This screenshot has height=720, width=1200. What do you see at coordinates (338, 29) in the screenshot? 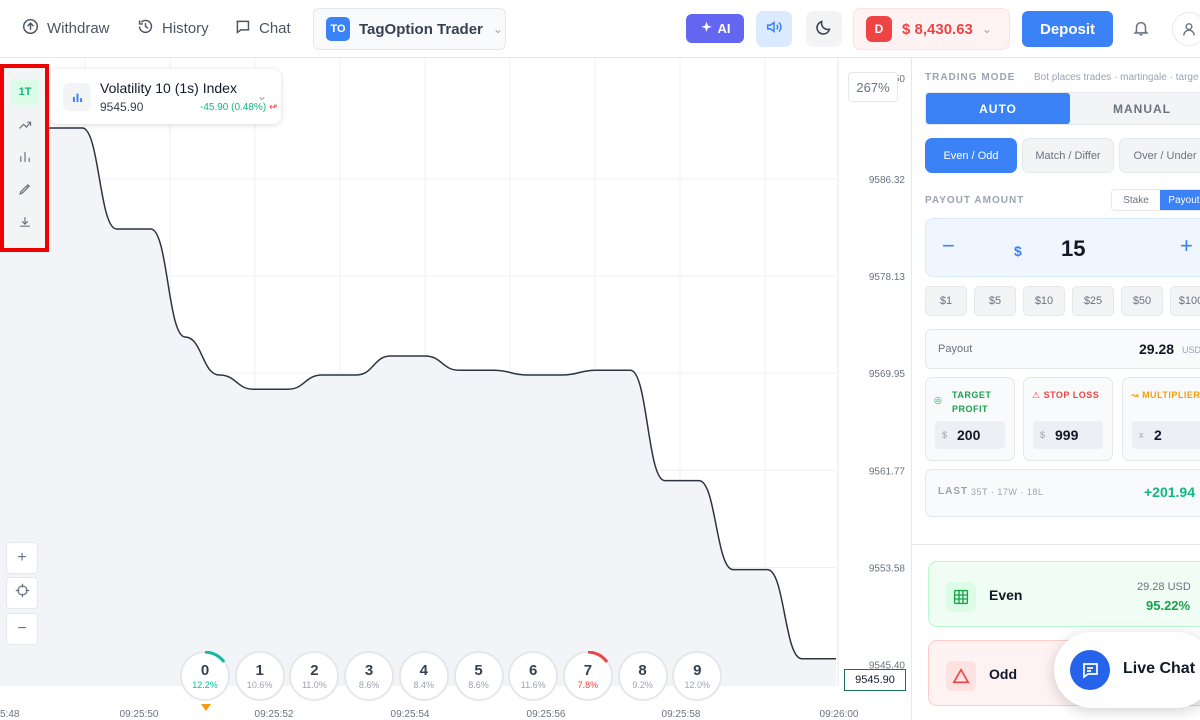
I see `account-badge: TO` at bounding box center [338, 29].